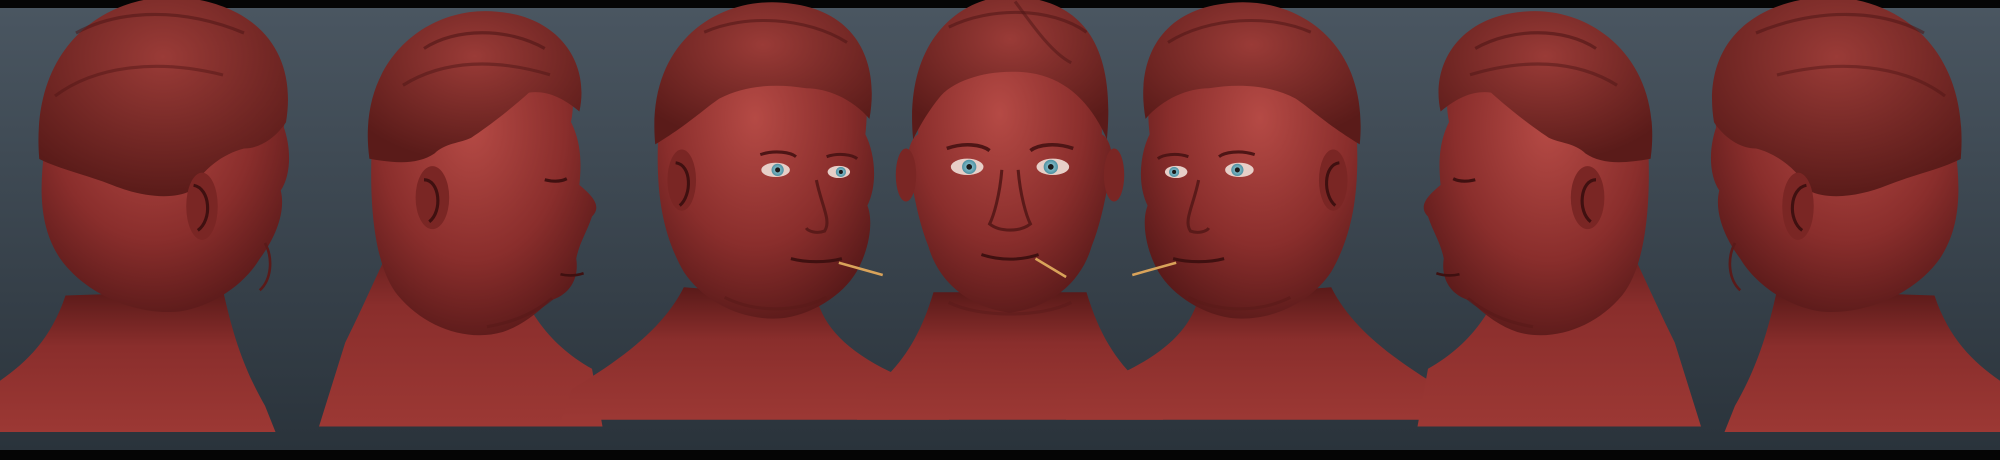 The height and width of the screenshot is (460, 2000). I want to click on bottom-letterbox, so click(1000, 456).